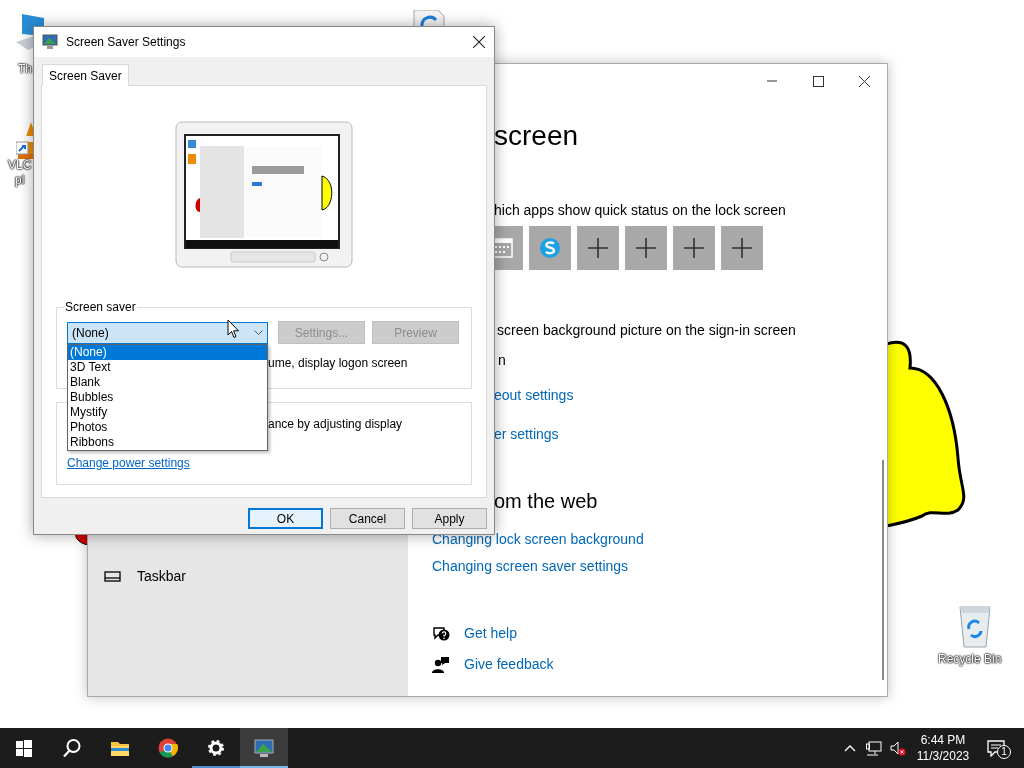  I want to click on help-icon, so click(441, 633).